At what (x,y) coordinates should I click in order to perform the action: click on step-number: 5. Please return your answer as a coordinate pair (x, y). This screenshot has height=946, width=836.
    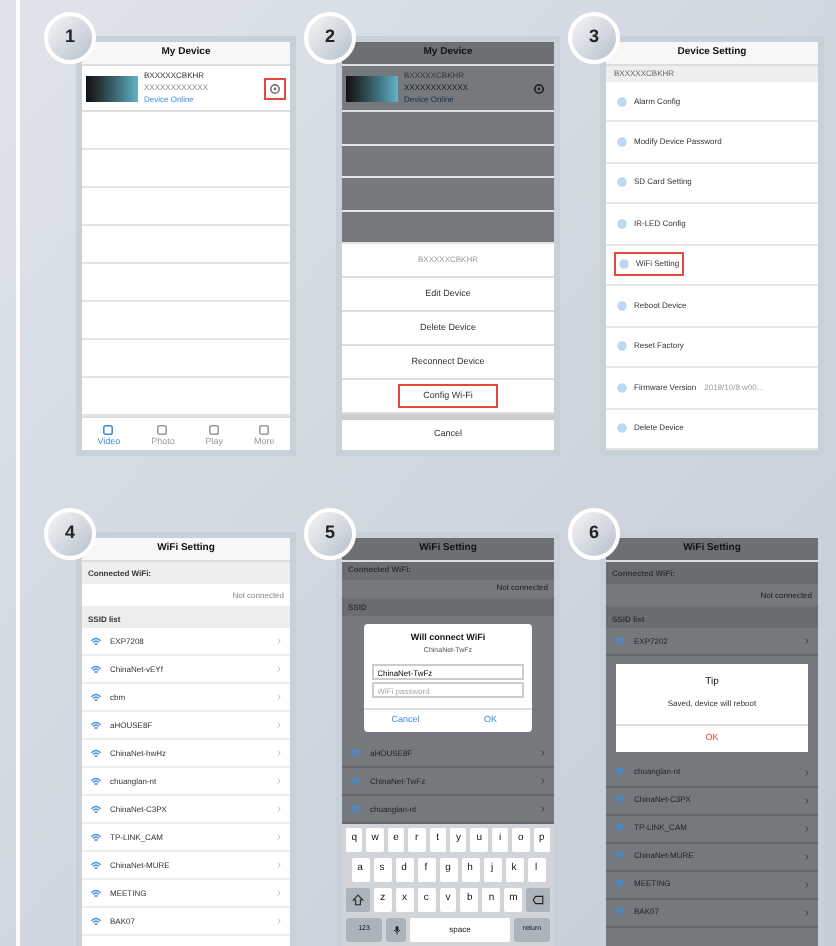
    Looking at the image, I should click on (330, 534).